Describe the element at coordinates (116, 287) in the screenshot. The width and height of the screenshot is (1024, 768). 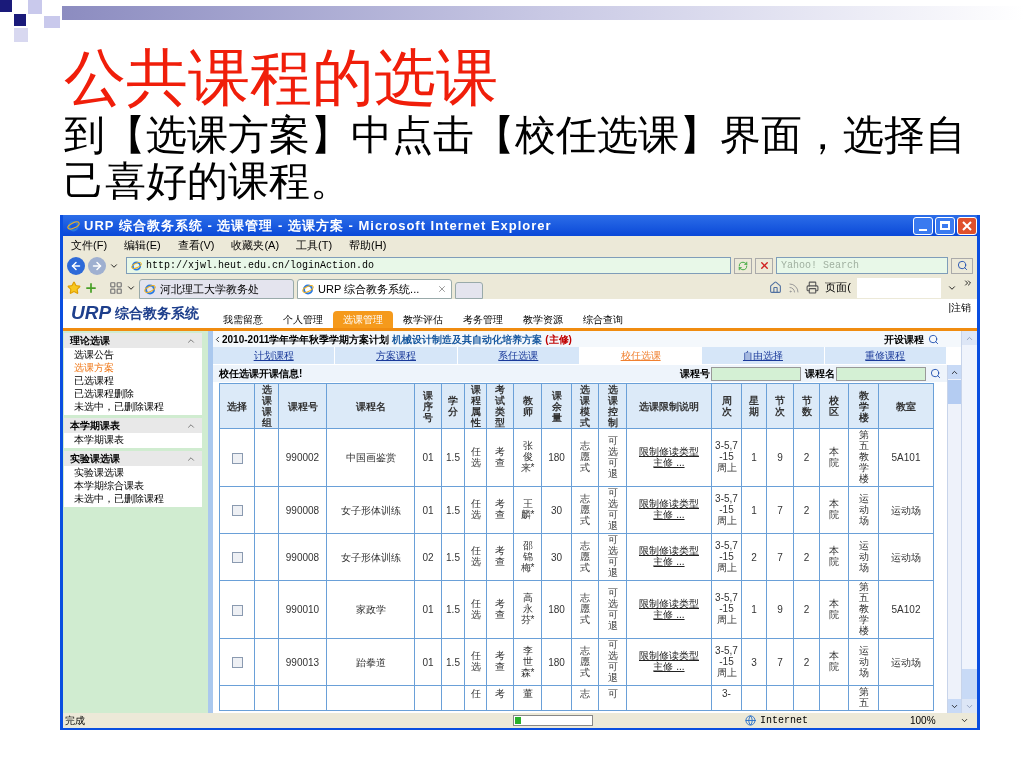
I see `quick-tabs-icon` at that location.